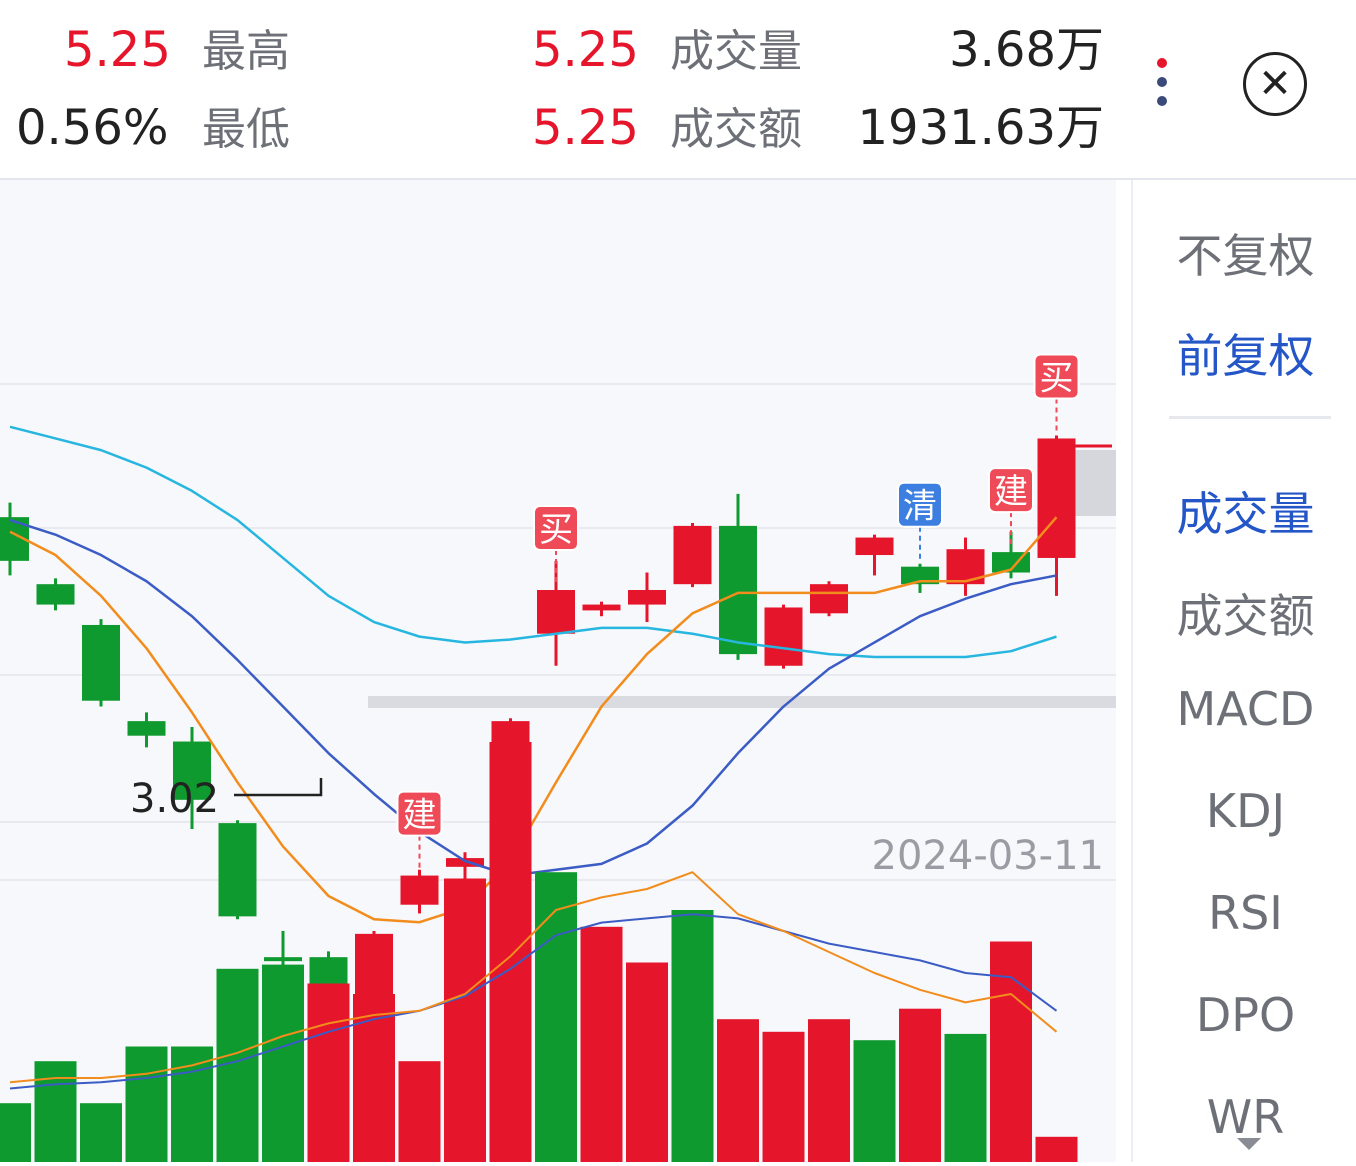 This screenshot has height=1166, width=1356. I want to click on indicator-dpo: DPO, so click(1244, 1015).